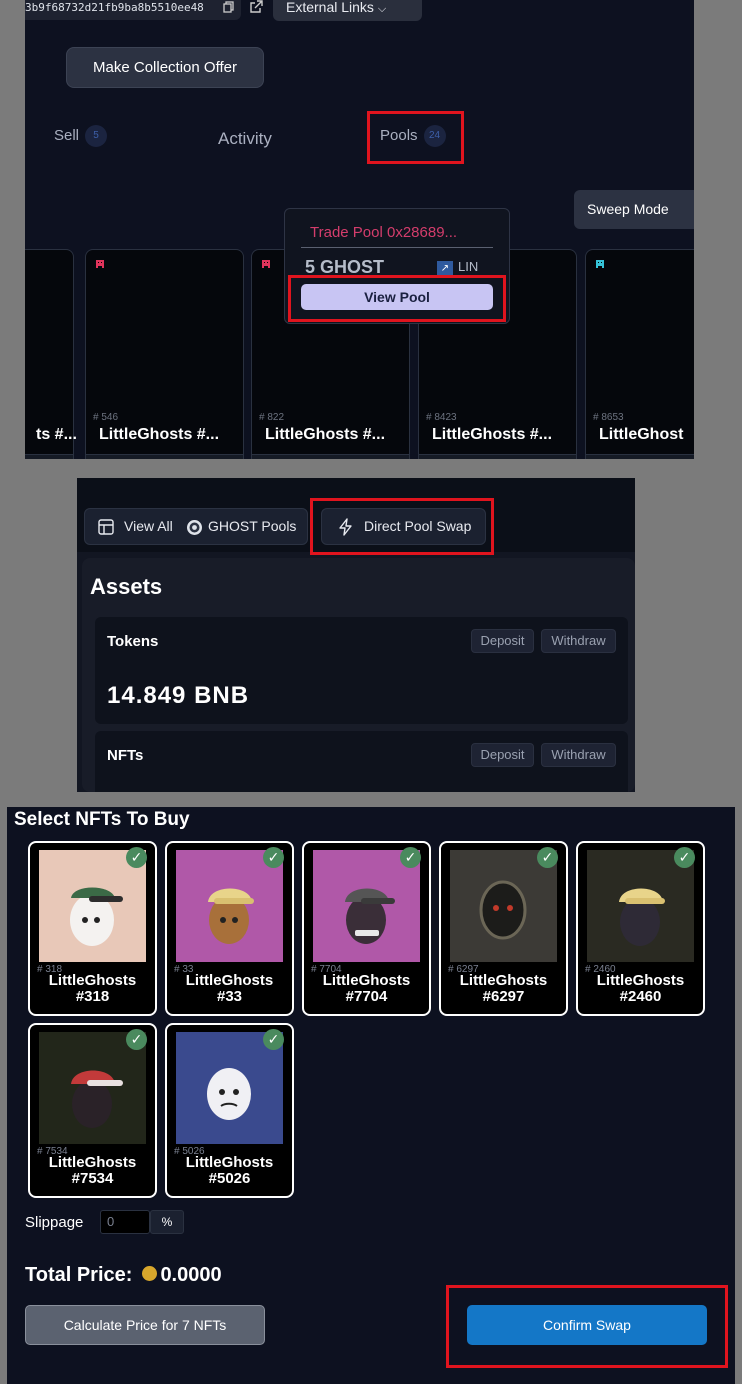 The height and width of the screenshot is (1384, 742). What do you see at coordinates (96, 136) in the screenshot?
I see `tab-sell-count: 5` at bounding box center [96, 136].